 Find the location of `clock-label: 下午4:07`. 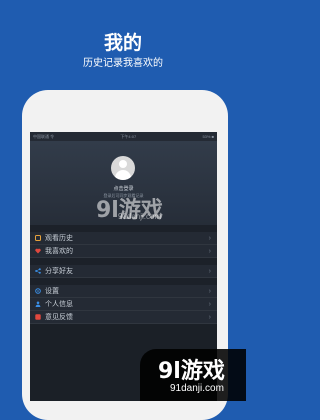

clock-label: 下午4:07 is located at coordinates (128, 136).